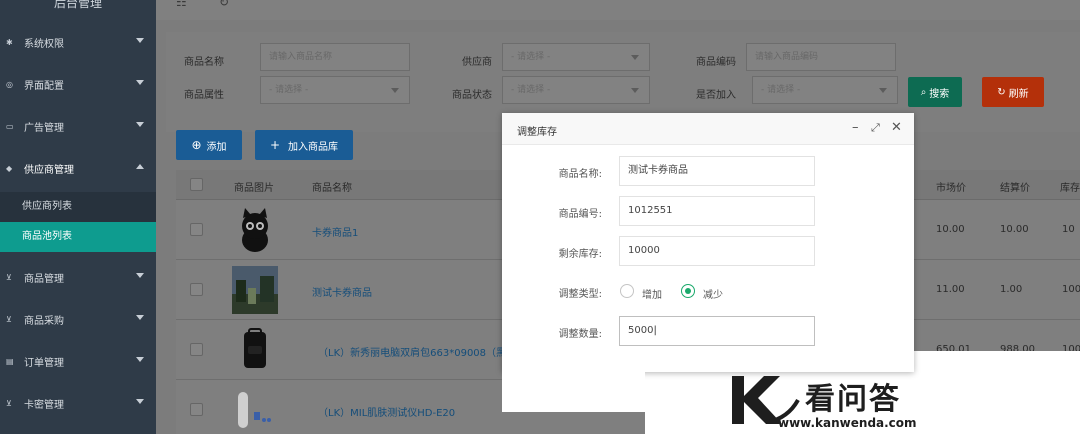 Image resolution: width=1080 pixels, height=434 pixels. What do you see at coordinates (332, 188) in the screenshot?
I see `column-header-name: 商品名称` at bounding box center [332, 188].